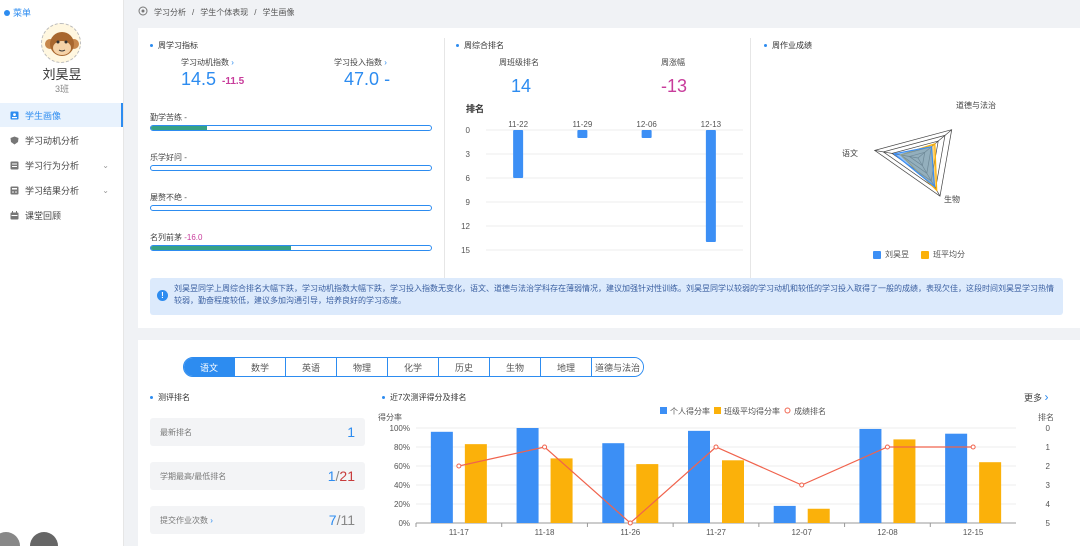 The image size is (1080, 546). I want to click on y2-tick-label: 0, so click(1048, 428).